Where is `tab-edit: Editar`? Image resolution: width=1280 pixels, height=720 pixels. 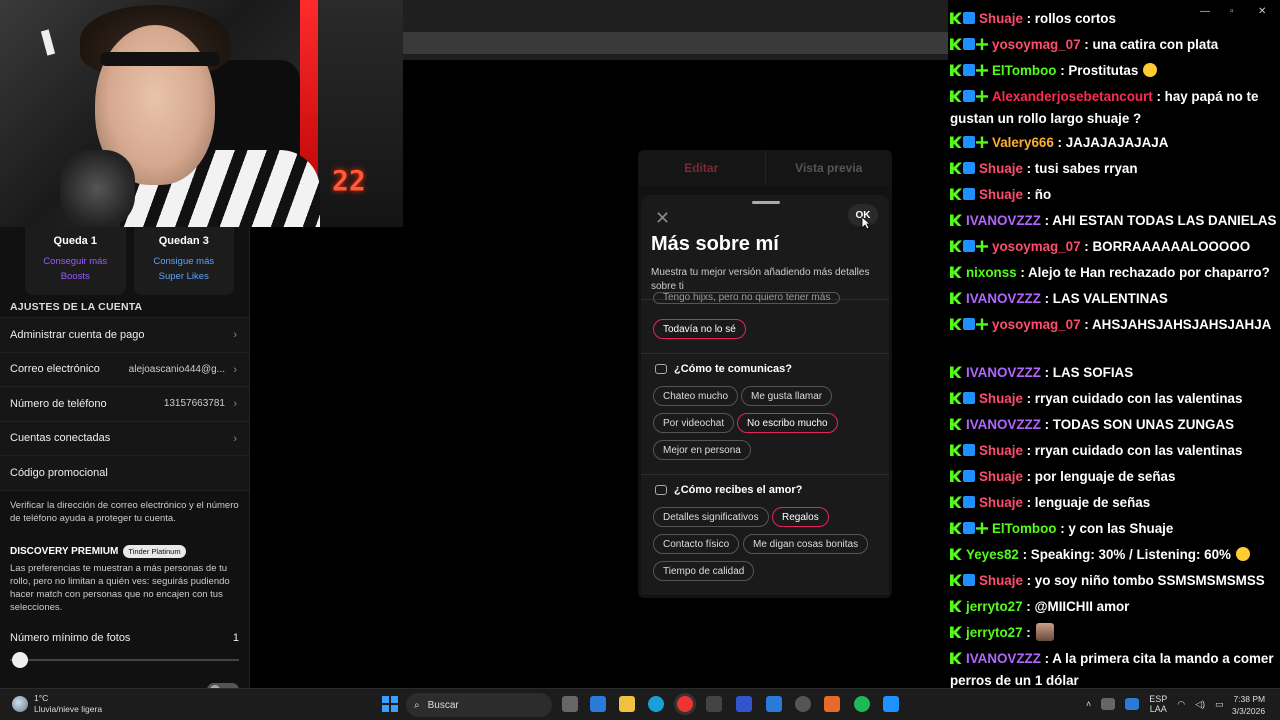
tab-edit: Editar is located at coordinates (702, 168).